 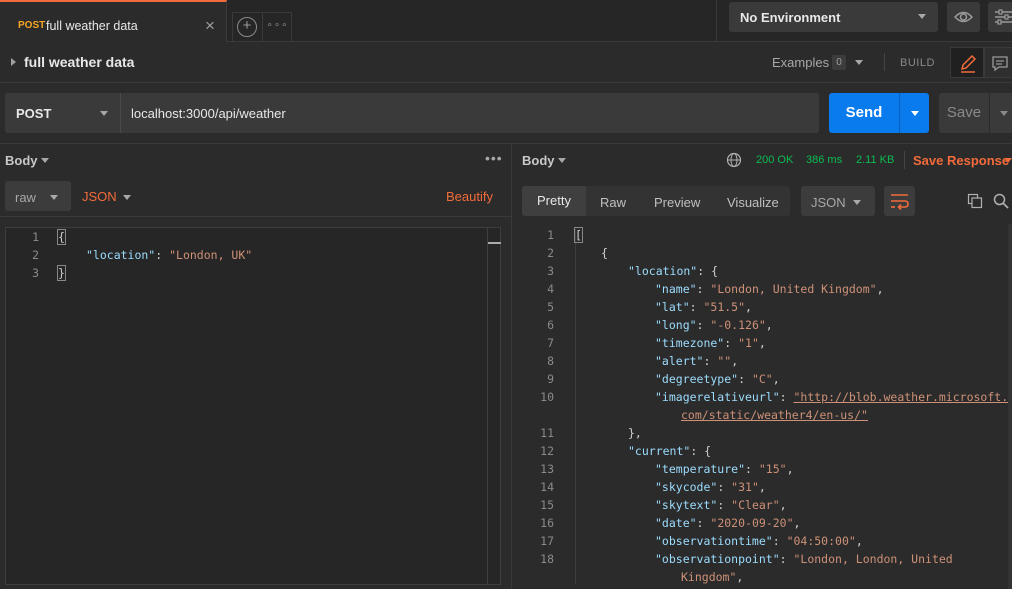 I want to click on send-options-button, so click(x=914, y=113).